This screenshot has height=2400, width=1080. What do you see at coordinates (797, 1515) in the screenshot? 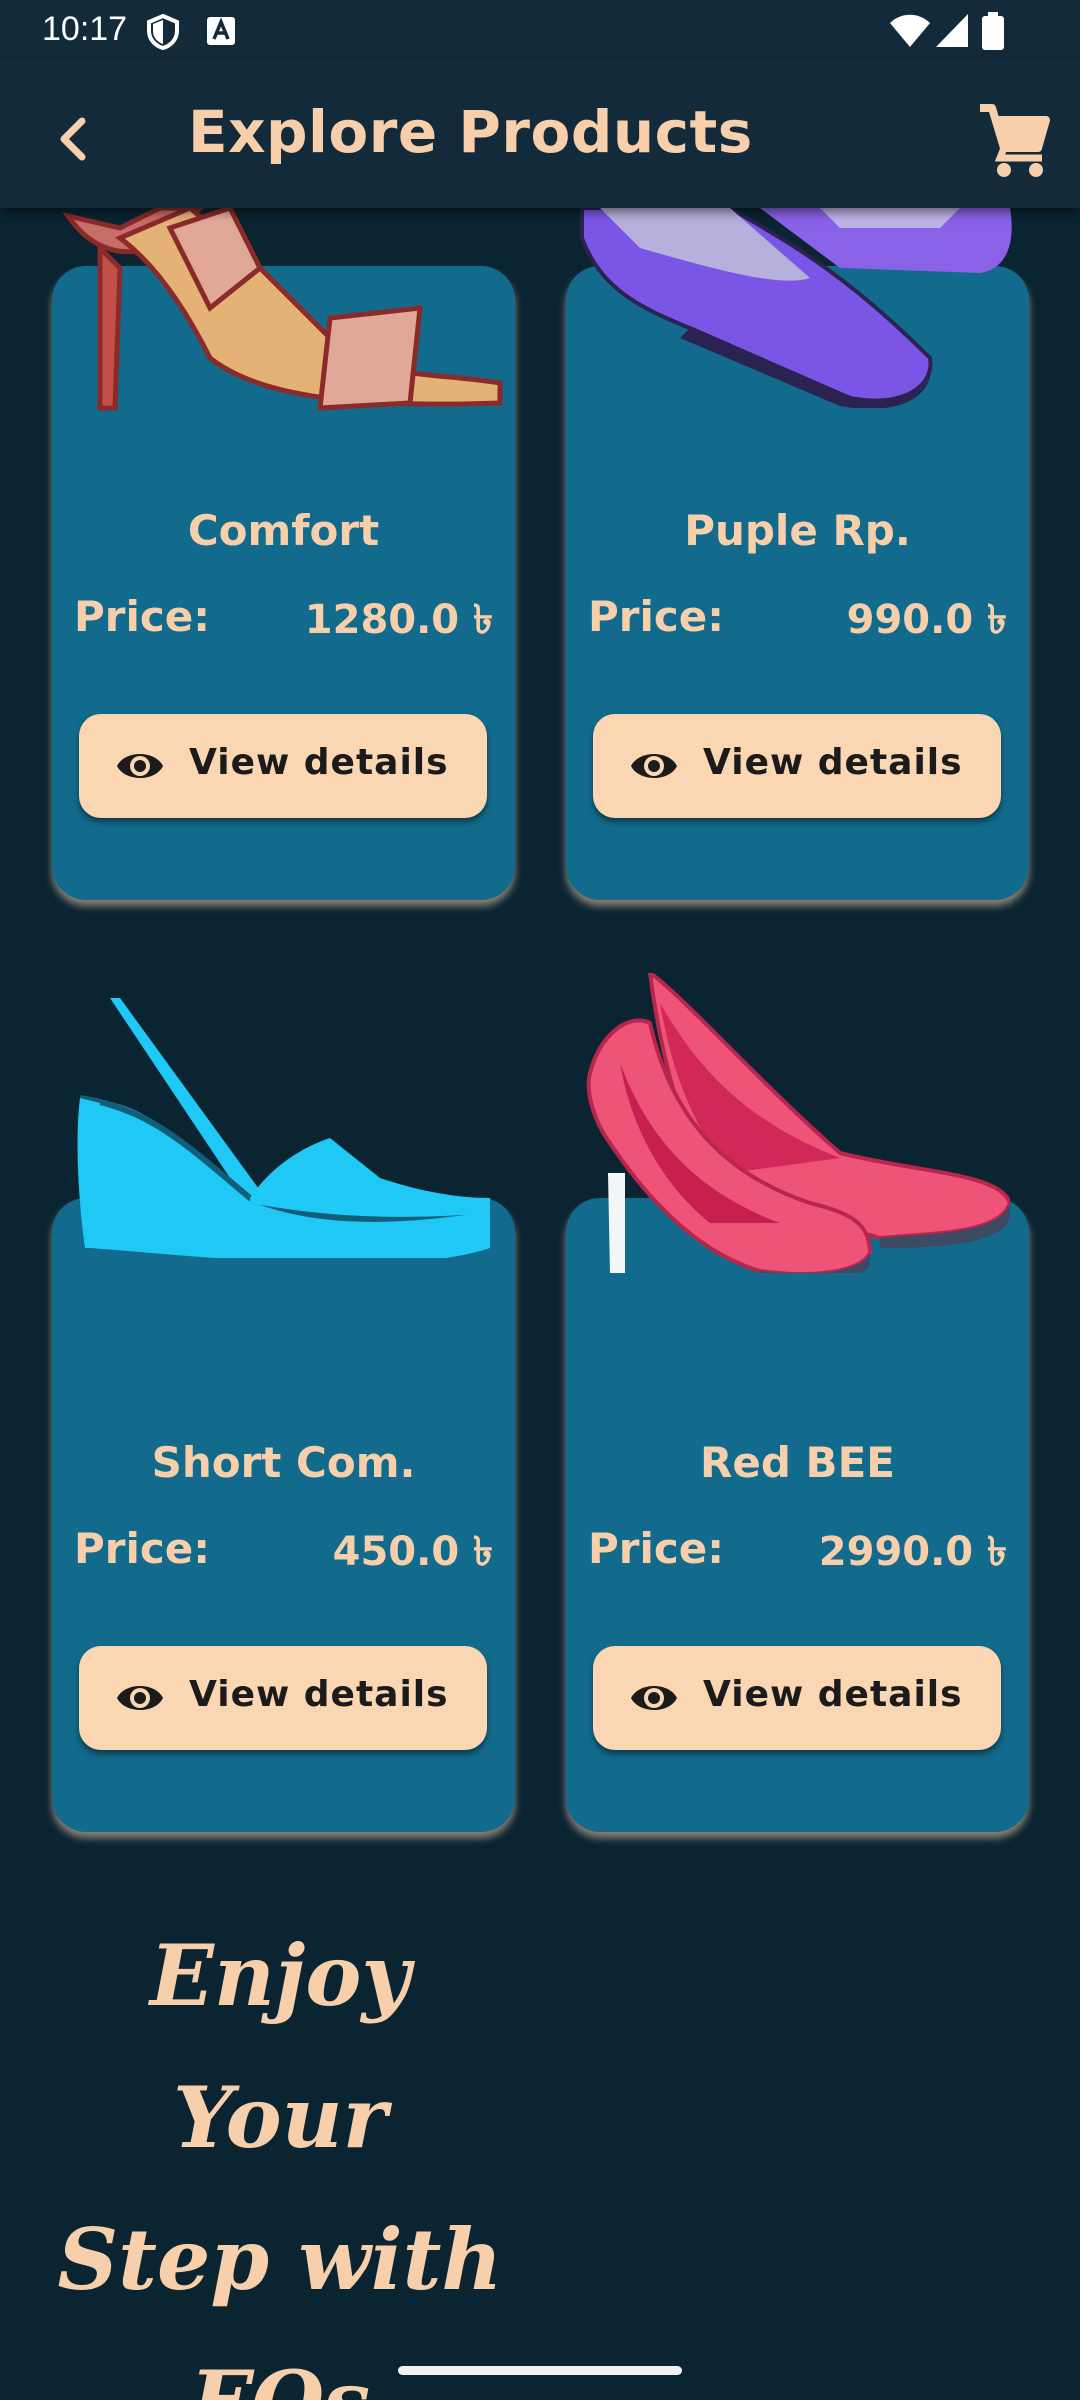
I see `product-card-red-bee: Red BEE Price: 2990.0 ৳ View details` at bounding box center [797, 1515].